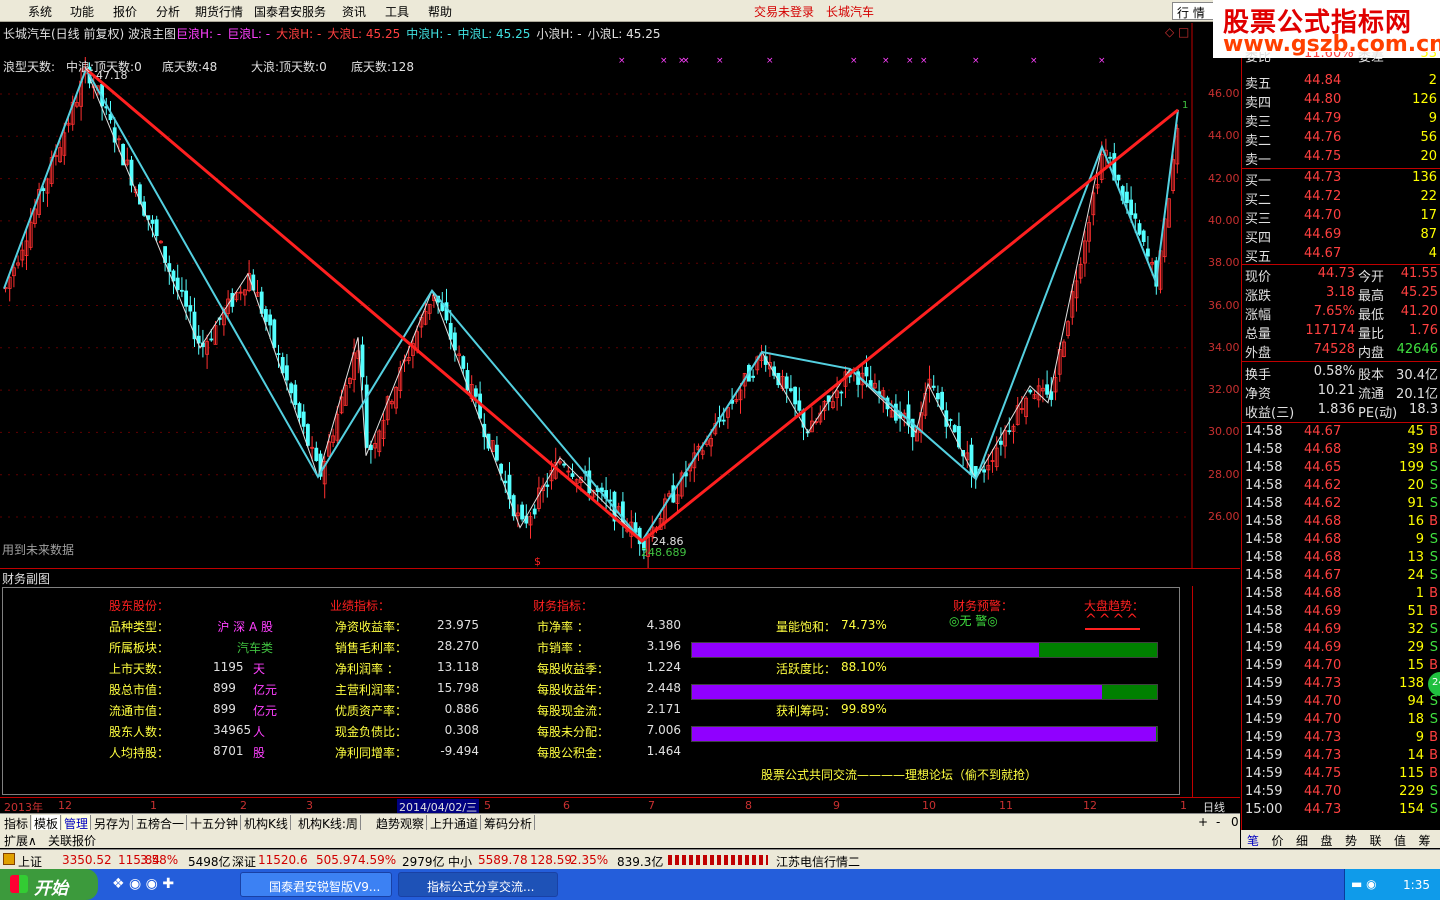 This screenshot has height=900, width=1440. What do you see at coordinates (1341, 703) in the screenshot?
I see `tick-row: 14:59 44.70 94 S` at bounding box center [1341, 703].